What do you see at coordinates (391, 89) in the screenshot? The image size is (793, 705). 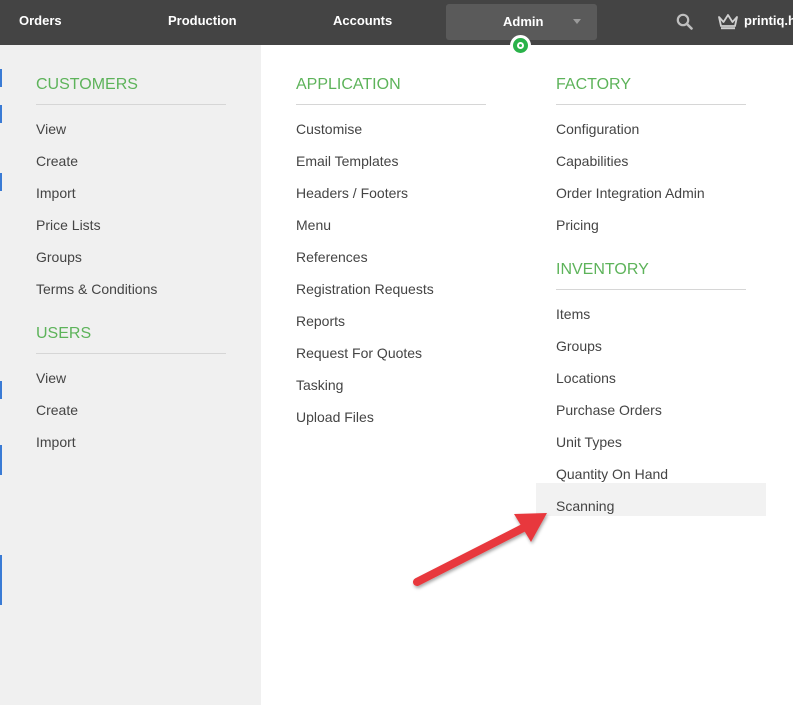 I see `section-title-application: APPLICATION` at bounding box center [391, 89].